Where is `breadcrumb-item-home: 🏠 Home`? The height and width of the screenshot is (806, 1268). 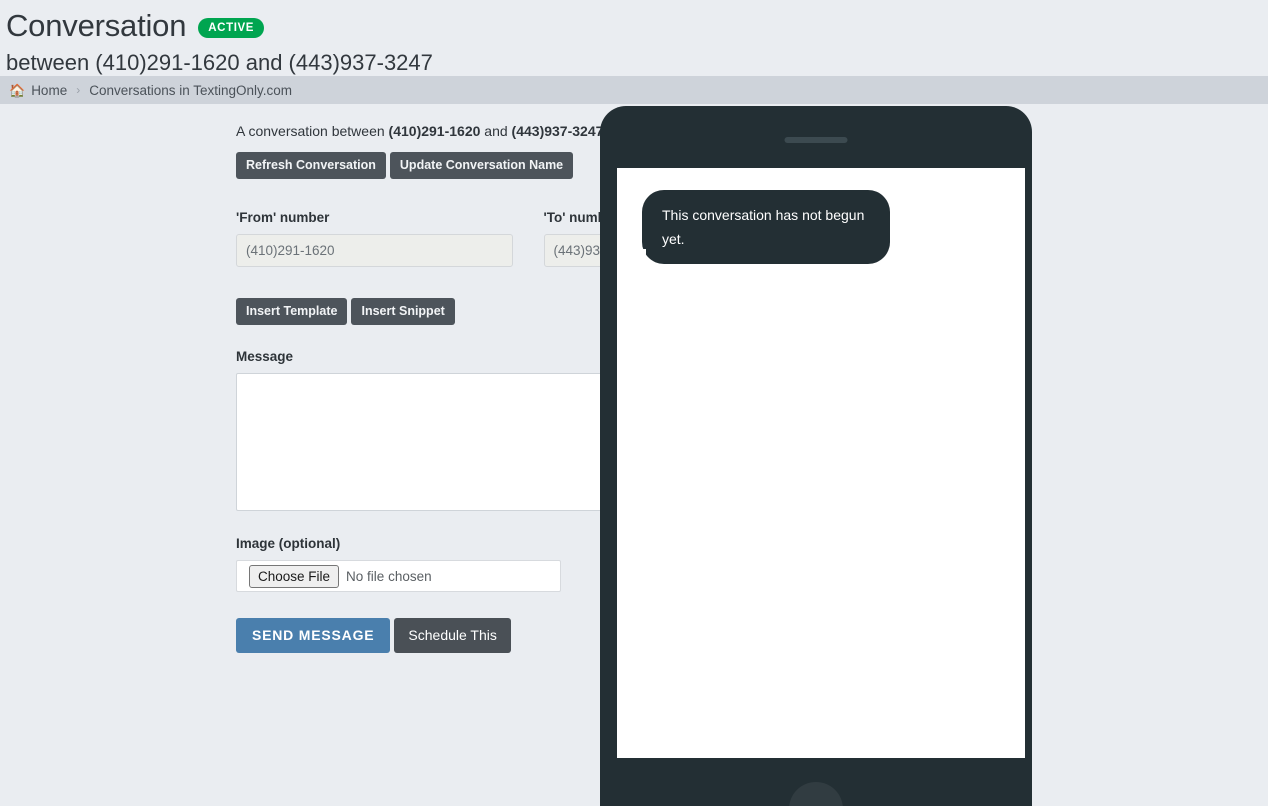
breadcrumb-item-home: 🏠 Home is located at coordinates (38, 90).